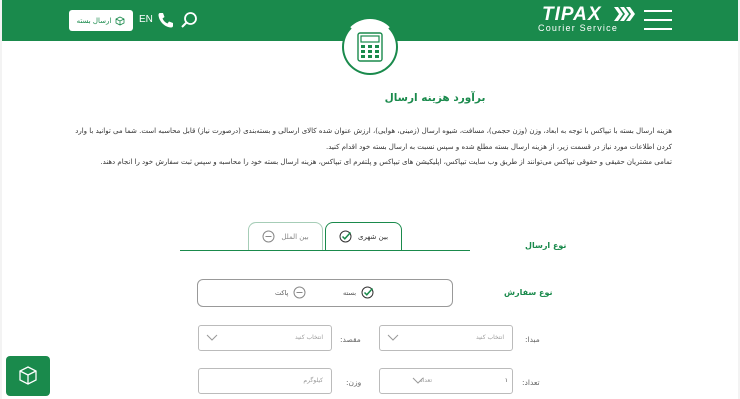 This screenshot has width=740, height=399. Describe the element at coordinates (435, 98) in the screenshot. I see `page-title: برآورد هزینه ارسال` at that location.